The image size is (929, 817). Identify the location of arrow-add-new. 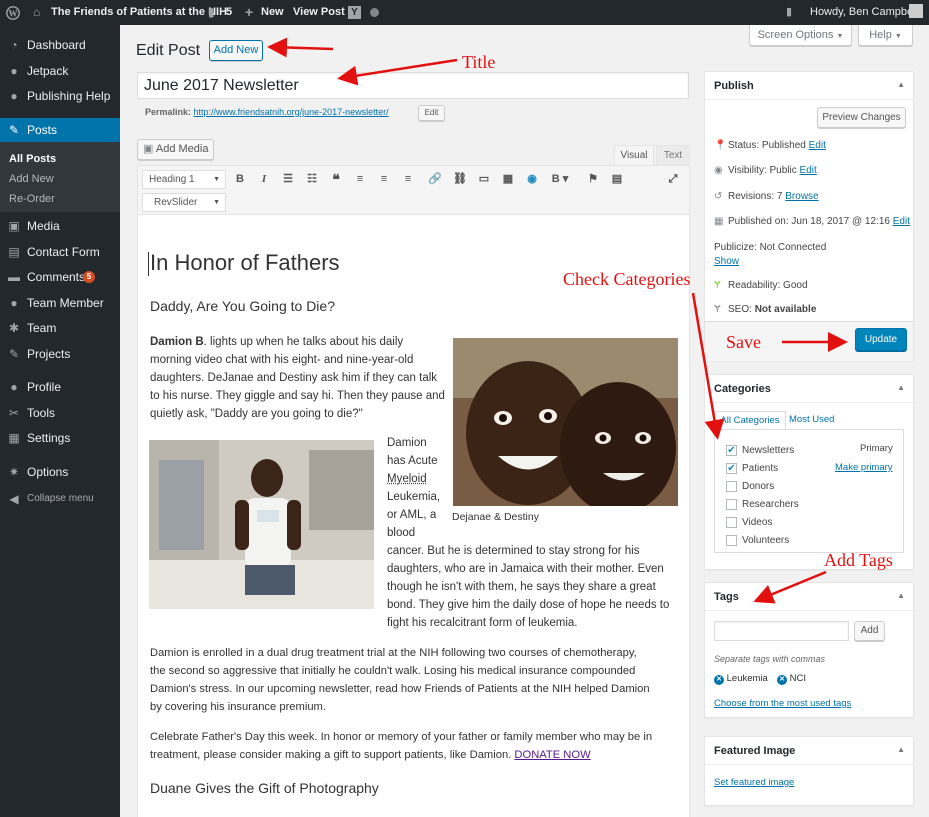
(300, 47).